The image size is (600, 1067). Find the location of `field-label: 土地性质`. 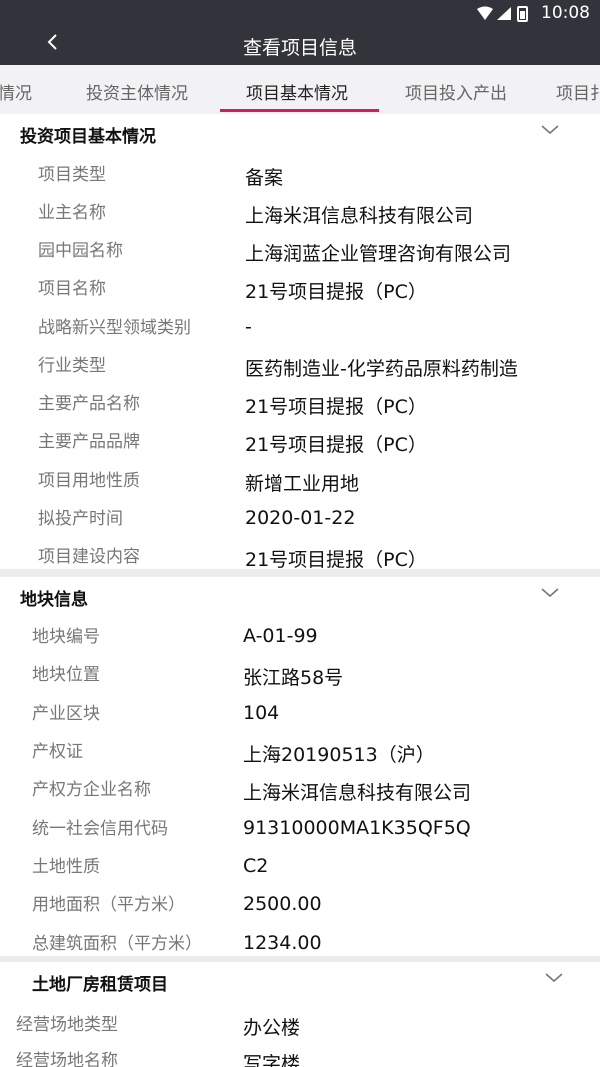

field-label: 土地性质 is located at coordinates (66, 867).